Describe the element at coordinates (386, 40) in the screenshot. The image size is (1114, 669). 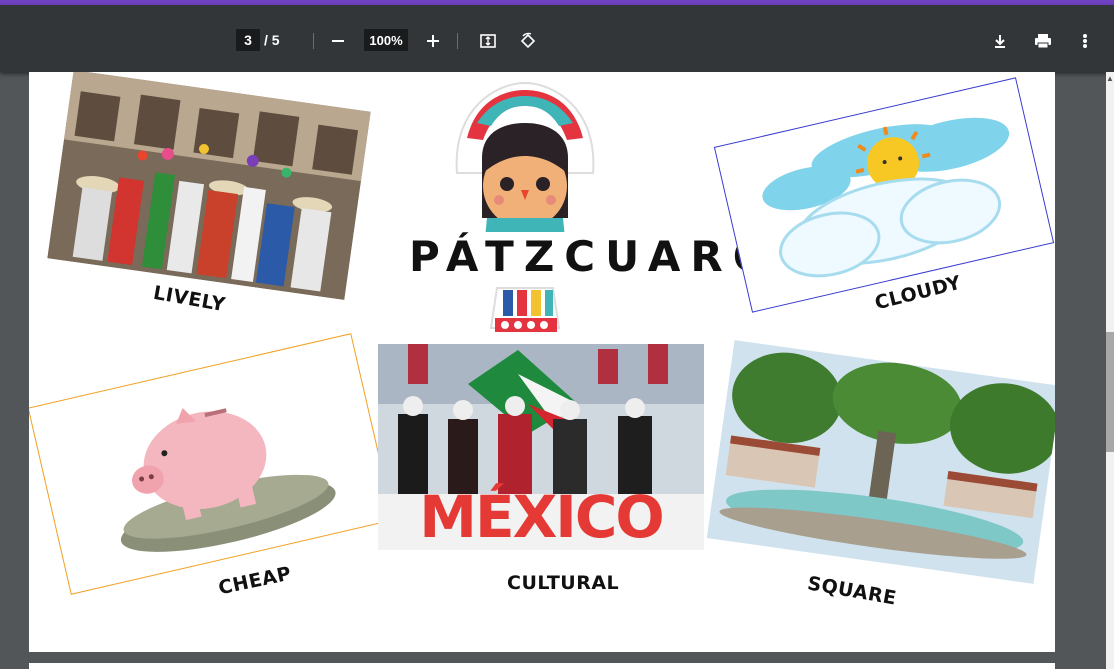
I see `zoom-input: 100%` at that location.